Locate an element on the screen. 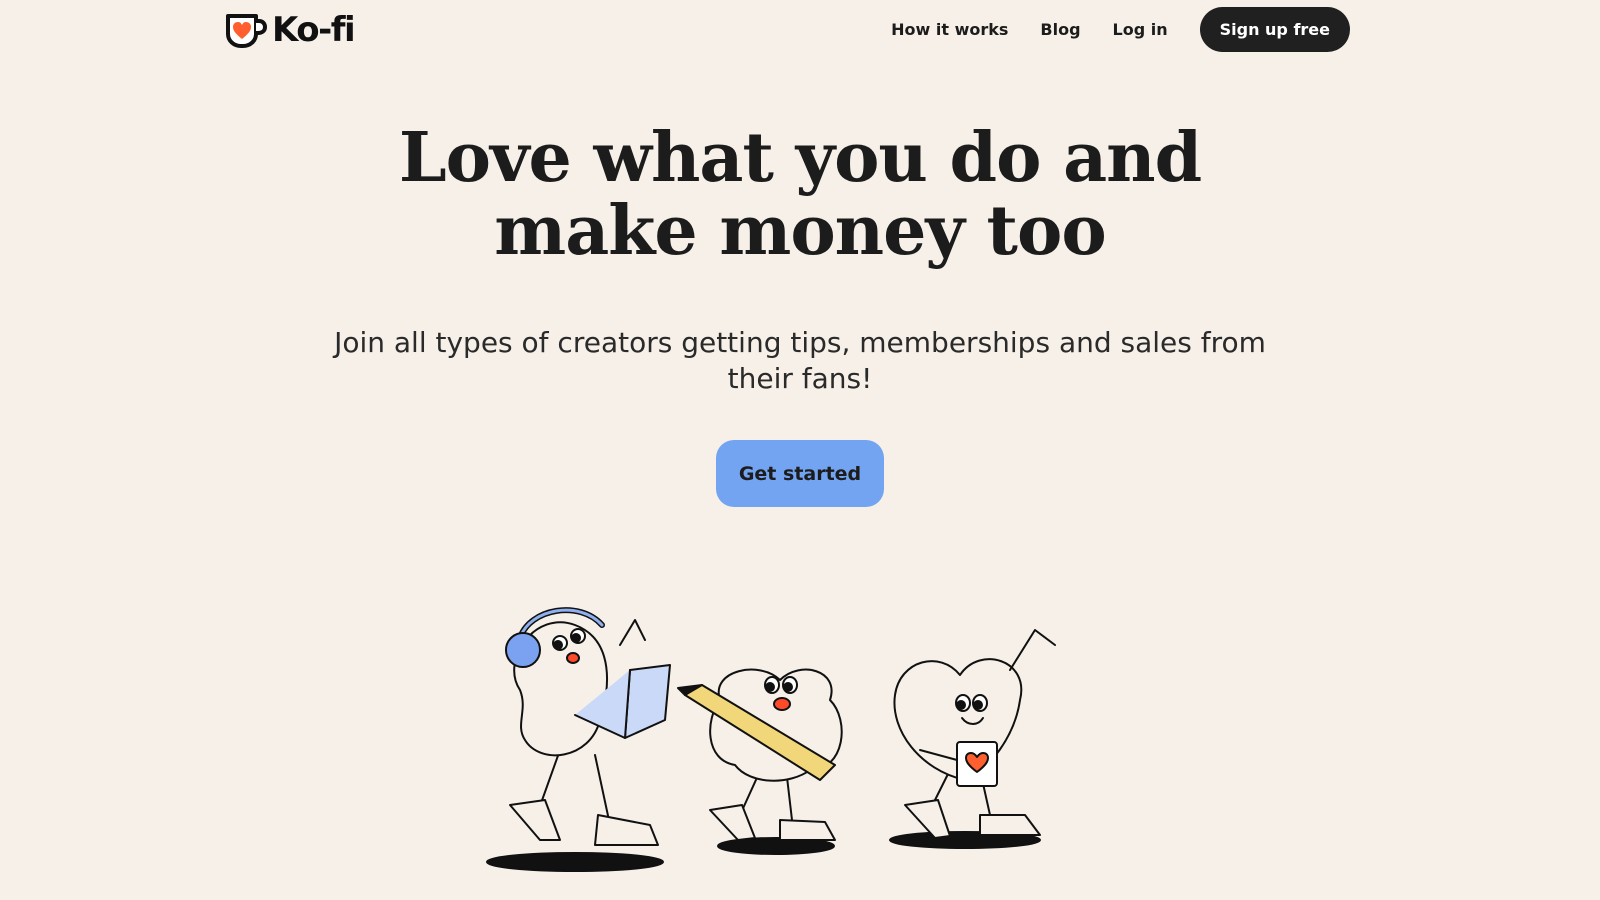 Image resolution: width=1600 pixels, height=900 pixels. nav-how-it-works-link: How it works is located at coordinates (949, 29).